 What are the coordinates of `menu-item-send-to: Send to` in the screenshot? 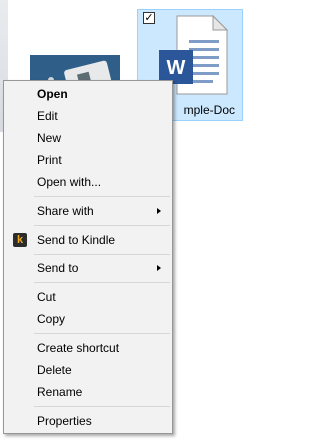 It's located at (88, 268).